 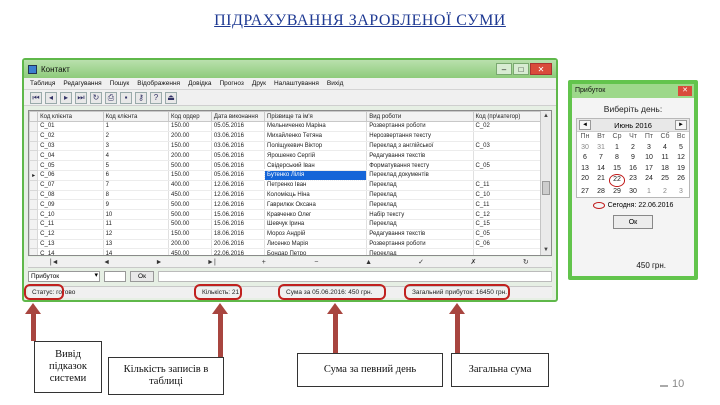 What do you see at coordinates (70, 234) in the screenshot?
I see `table-cell: С_12` at bounding box center [70, 234].